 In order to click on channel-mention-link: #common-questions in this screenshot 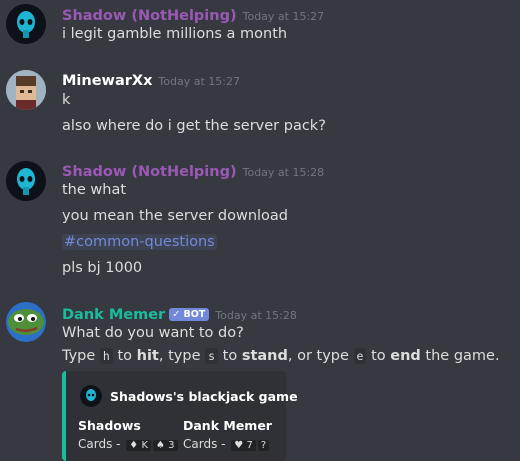, I will do `click(139, 242)`.